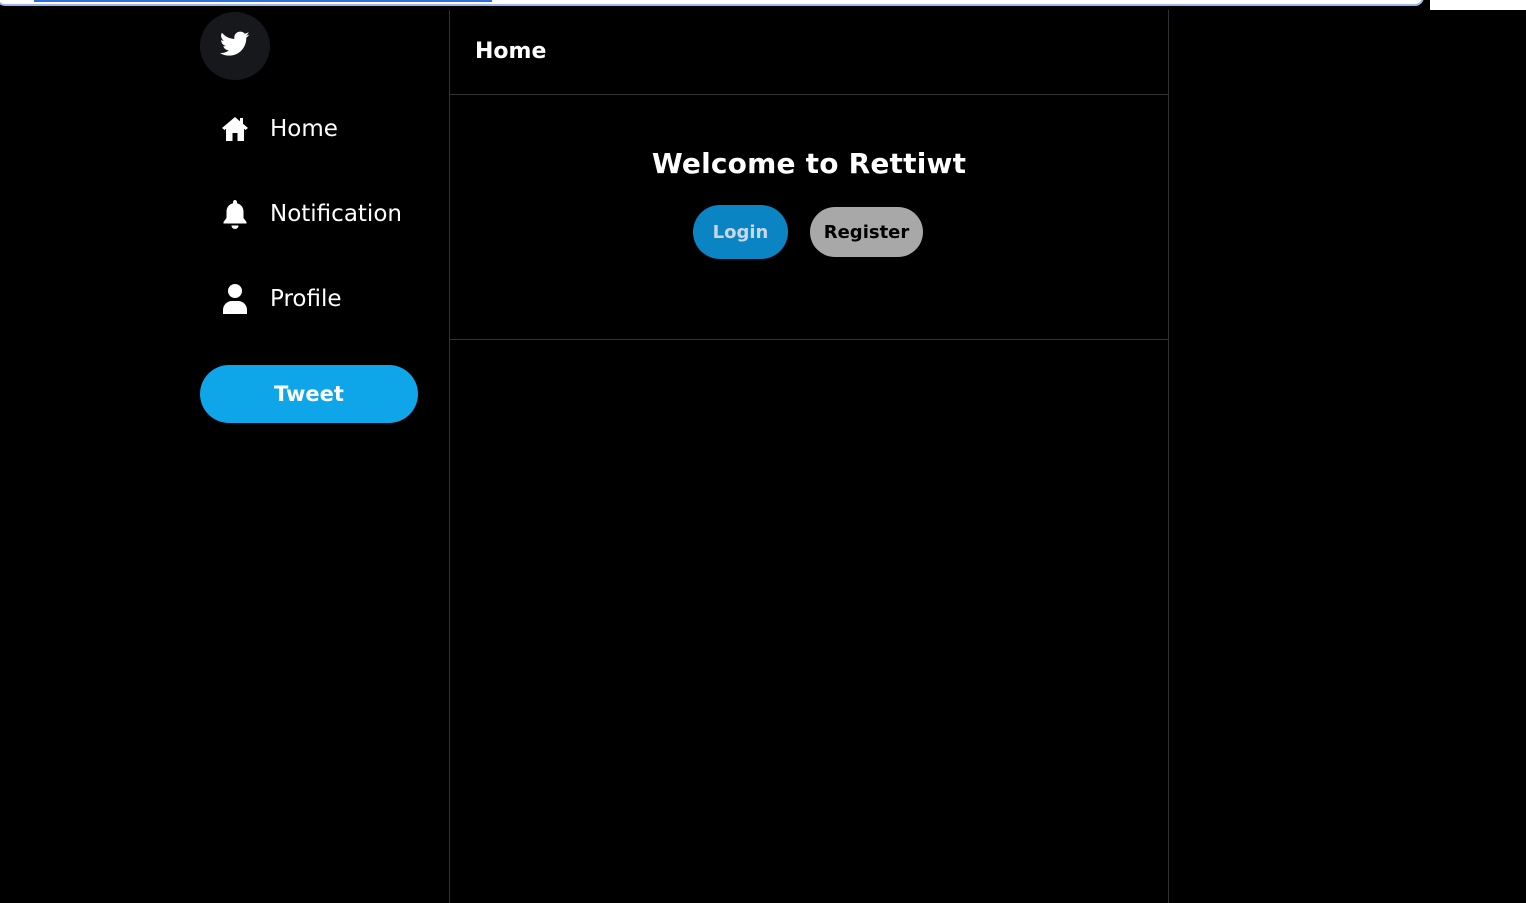 Image resolution: width=1526 pixels, height=903 pixels. Describe the element at coordinates (306, 299) in the screenshot. I see `nav-label-profile: Profile` at that location.